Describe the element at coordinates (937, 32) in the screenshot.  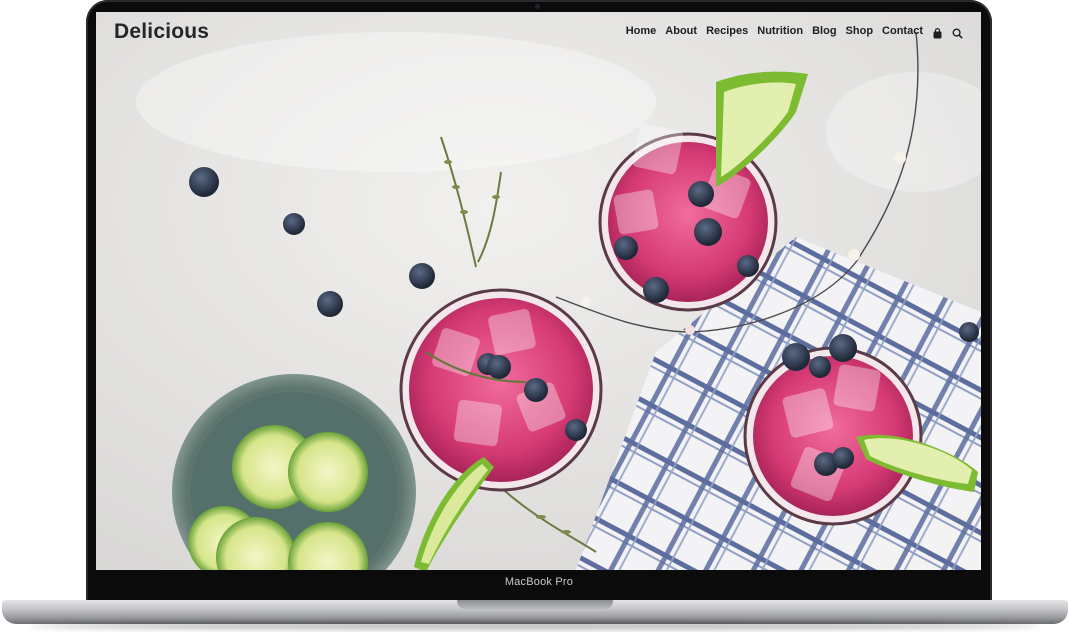
I see `shopping-bag-icon` at that location.